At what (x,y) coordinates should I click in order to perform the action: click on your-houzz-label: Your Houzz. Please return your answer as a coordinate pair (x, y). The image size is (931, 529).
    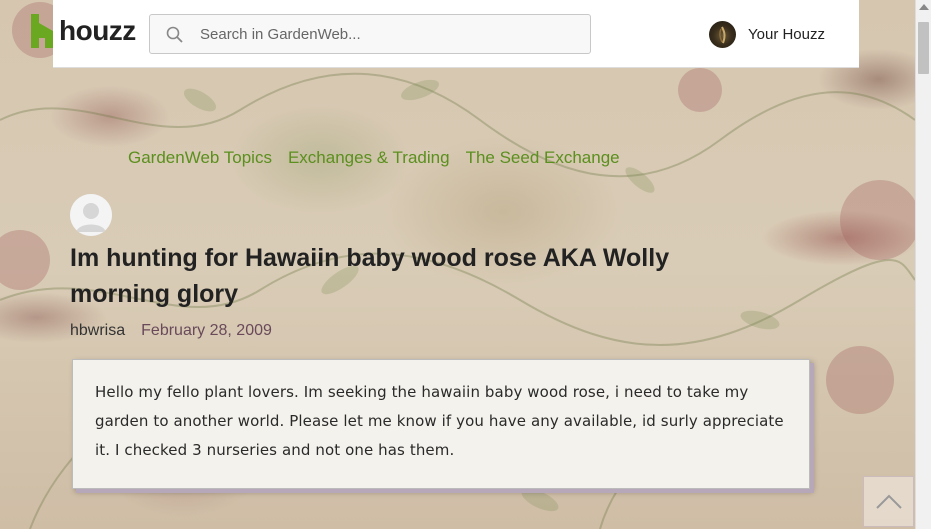
    Looking at the image, I should click on (786, 34).